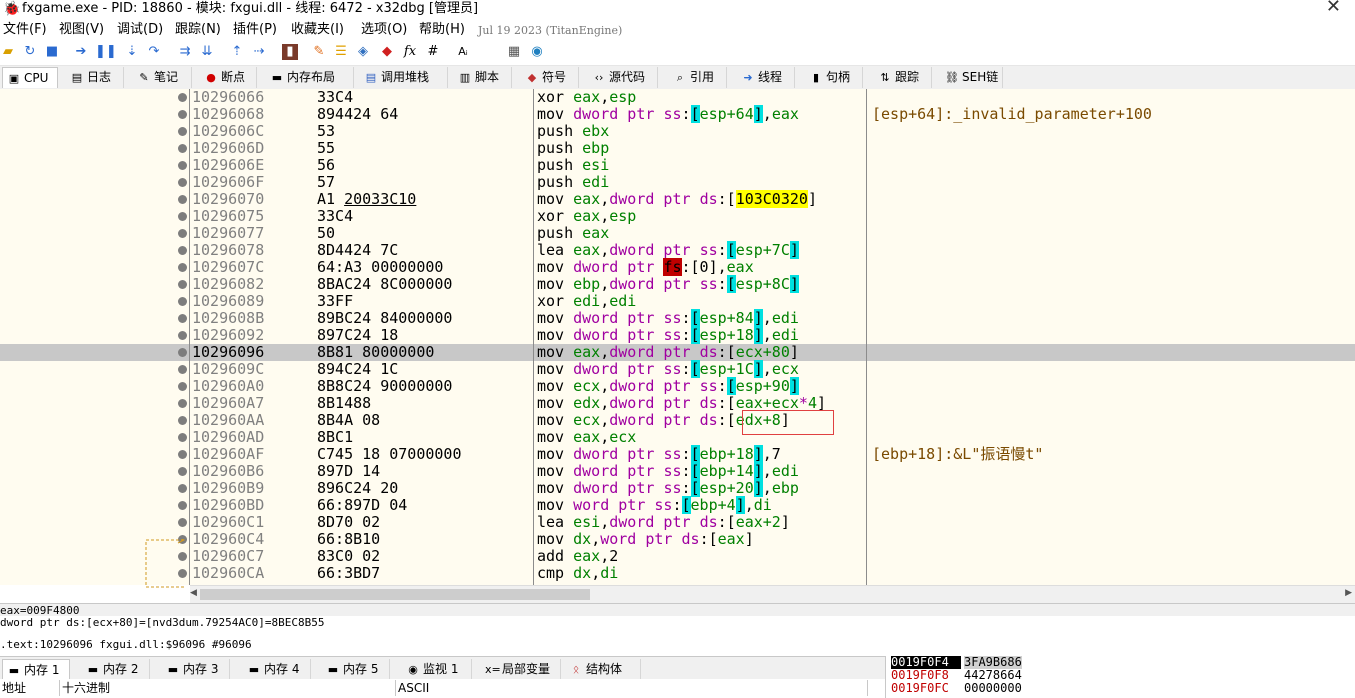 The image size is (1355, 698). I want to click on font-icon: Aᵢ, so click(463, 52).